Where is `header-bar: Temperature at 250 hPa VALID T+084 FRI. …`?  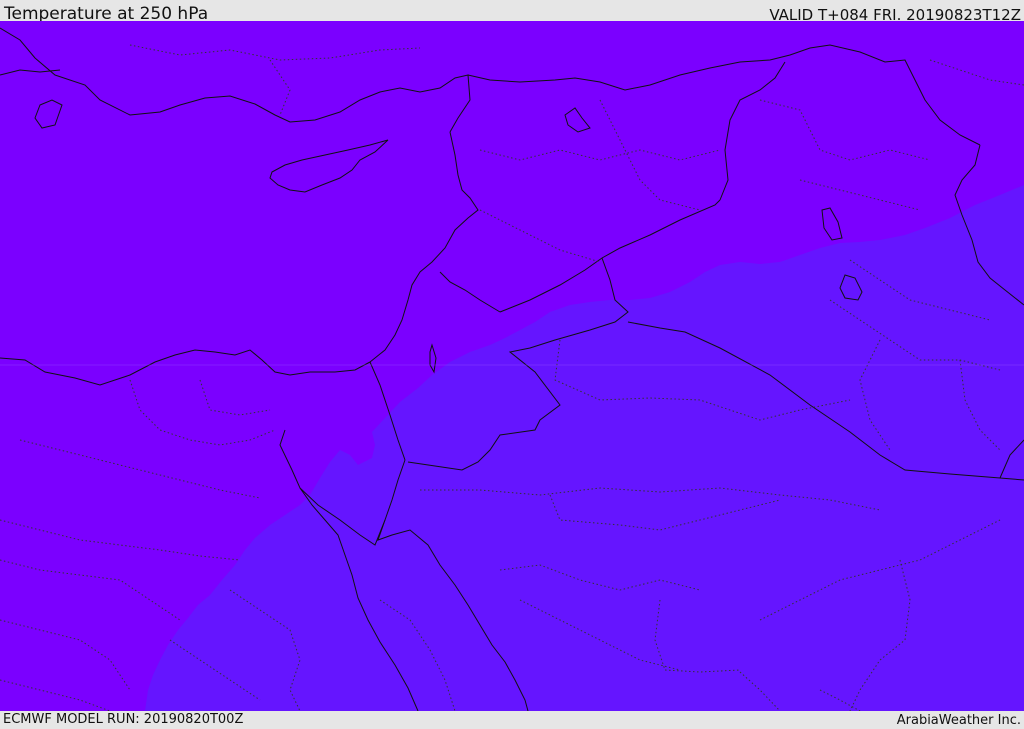 header-bar: Temperature at 250 hPa VALID T+084 FRI. … is located at coordinates (512, 12).